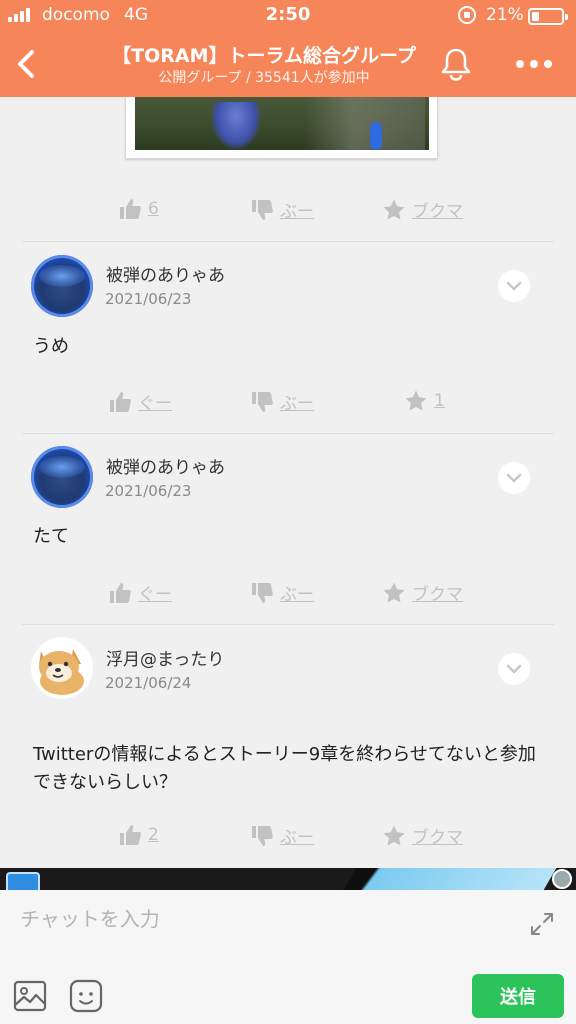 Image resolution: width=576 pixels, height=1024 pixels. I want to click on post-text: Twitterの情報によるとストーリー9章を終わらせてないと参加できないらしい？, so click(284, 768).